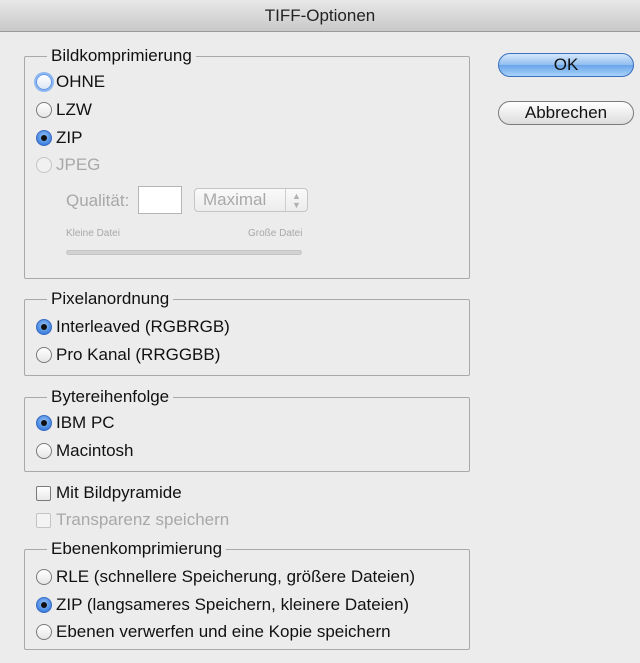 The width and height of the screenshot is (640, 663). I want to click on large-file-label: Große Datei, so click(275, 233).